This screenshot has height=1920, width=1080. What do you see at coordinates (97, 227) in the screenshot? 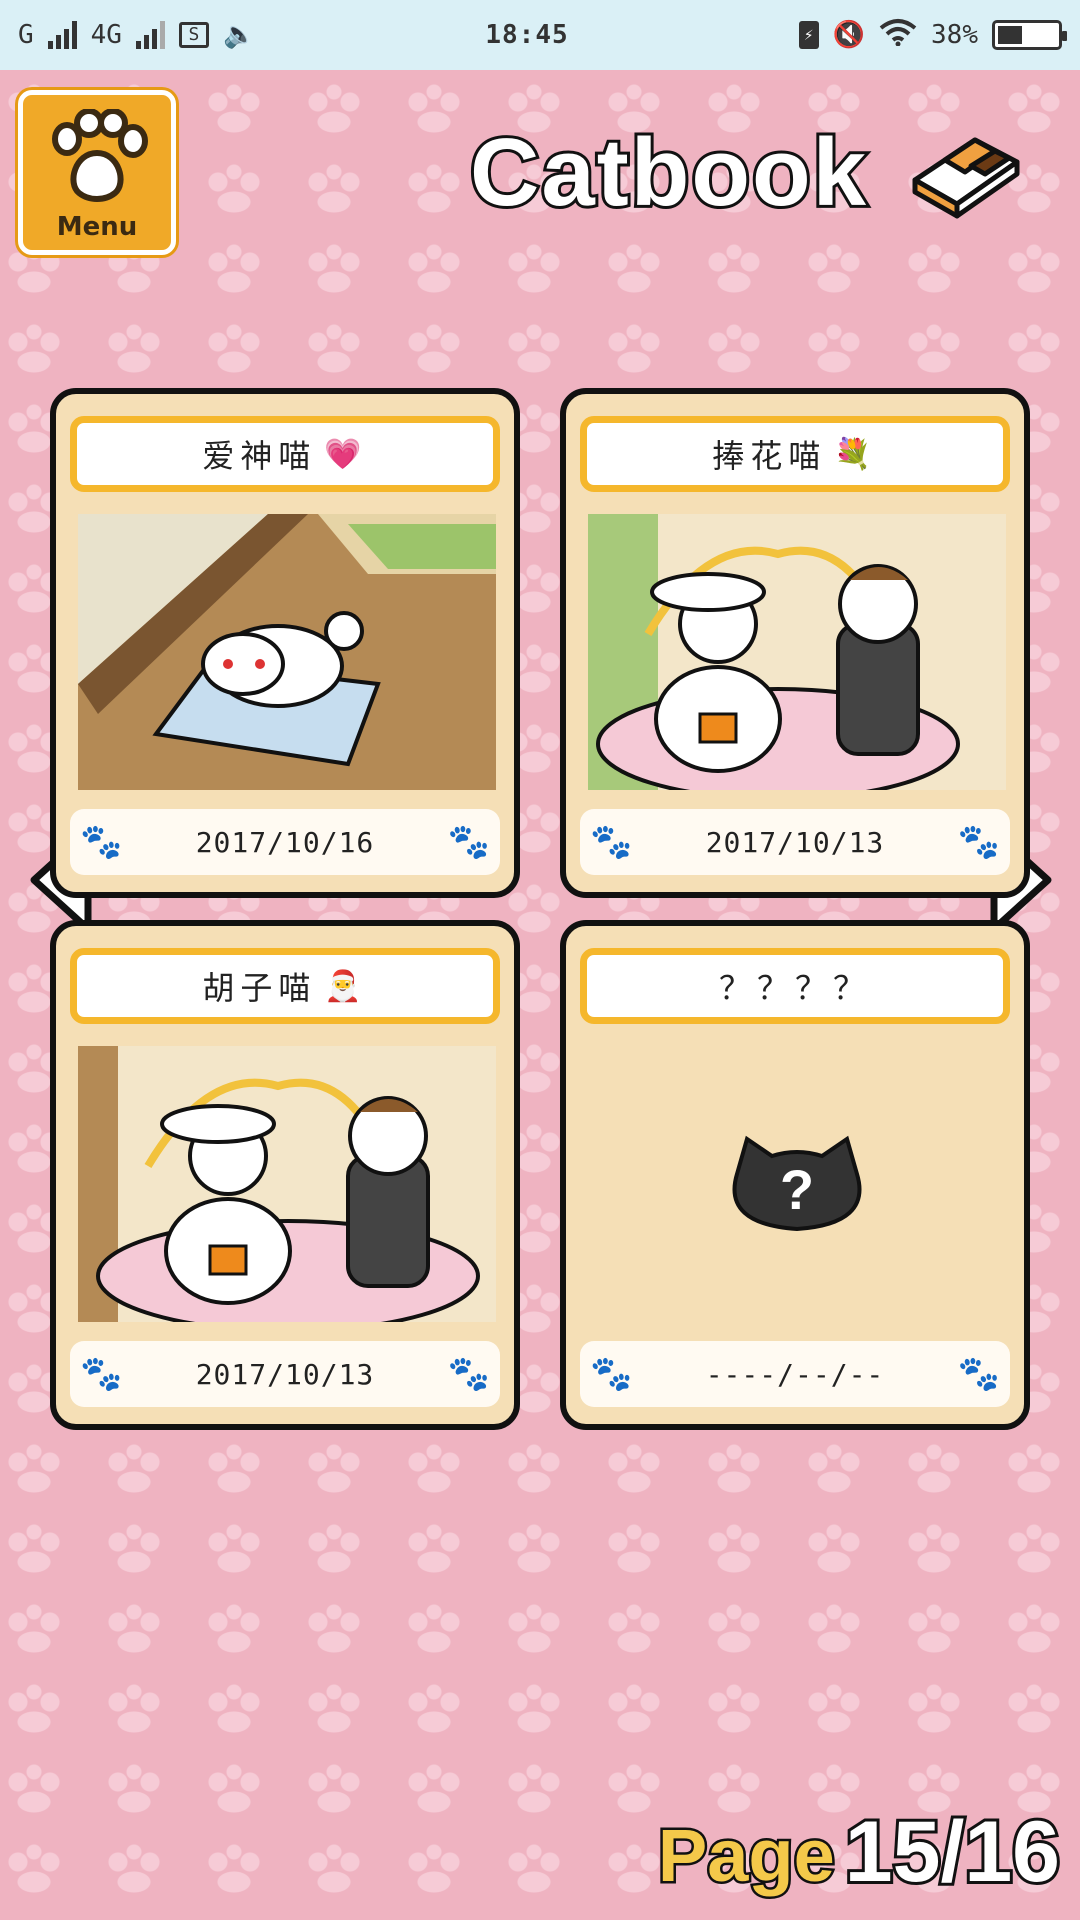
I see `menu-label: Menu` at bounding box center [97, 227].